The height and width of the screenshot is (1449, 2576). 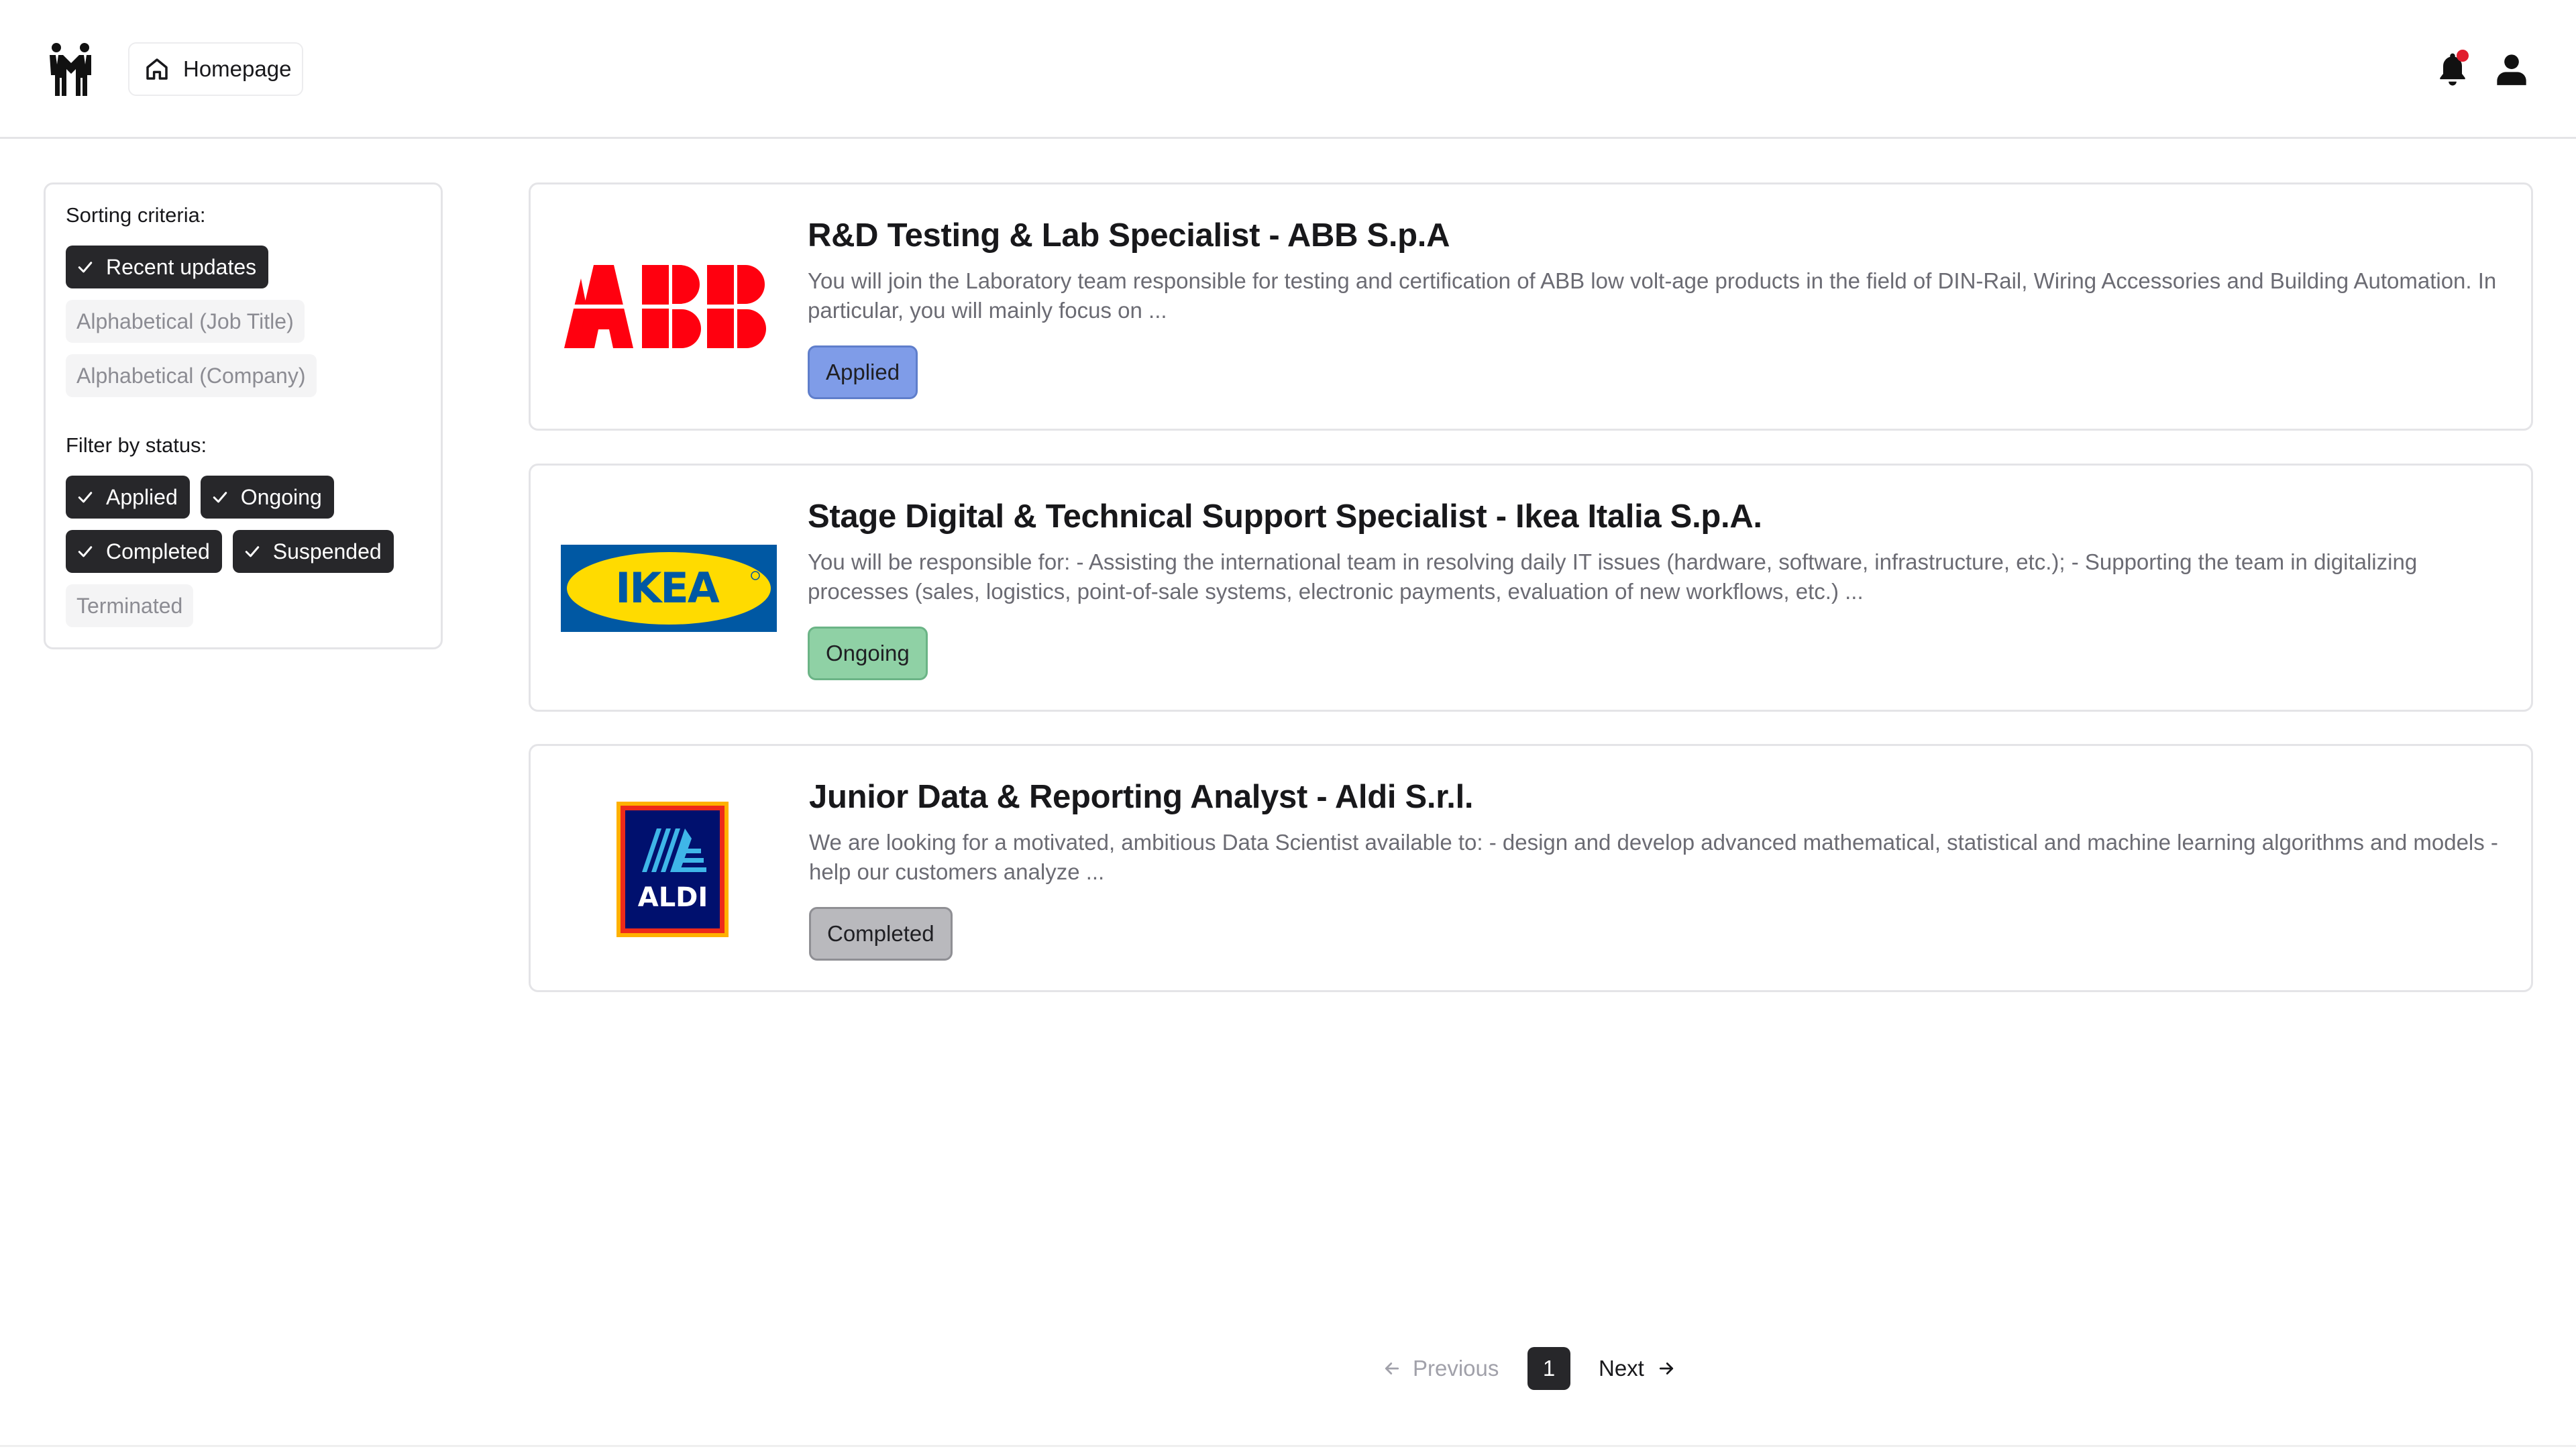 What do you see at coordinates (1392, 1368) in the screenshot?
I see `arrow-left-icon` at bounding box center [1392, 1368].